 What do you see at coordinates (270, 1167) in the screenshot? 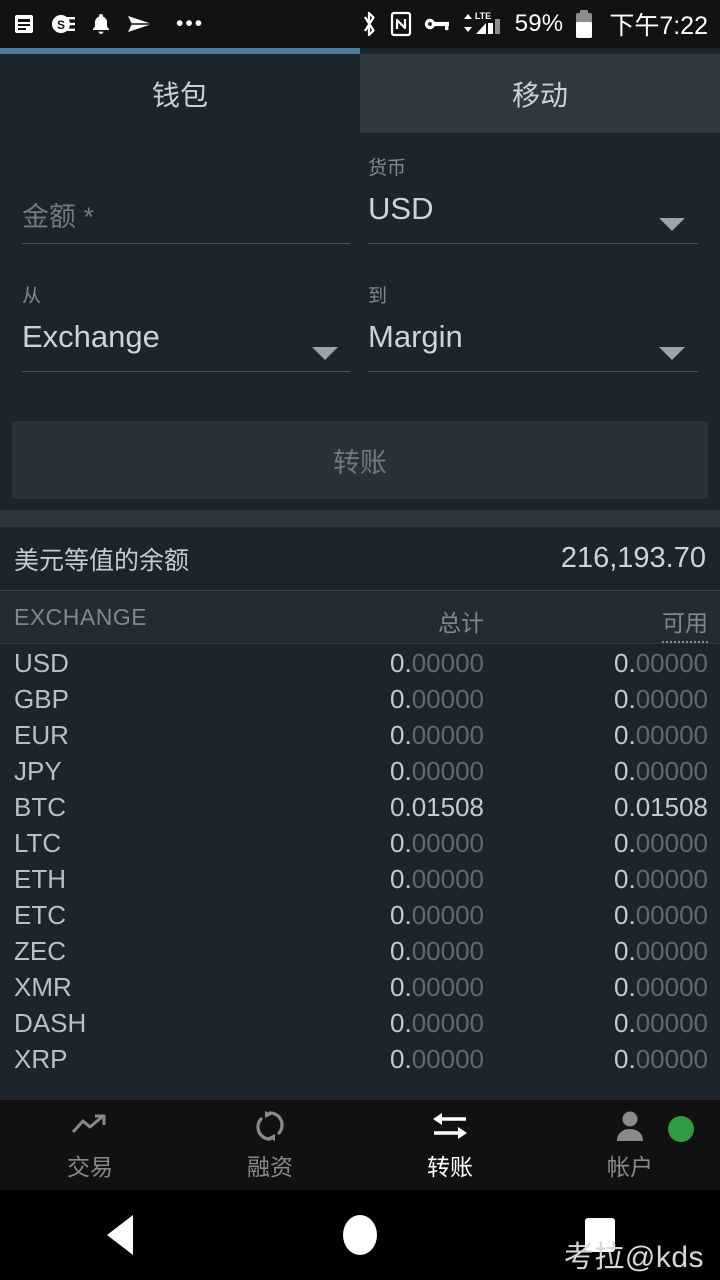
I see `nav-label-funding: 融资` at bounding box center [270, 1167].